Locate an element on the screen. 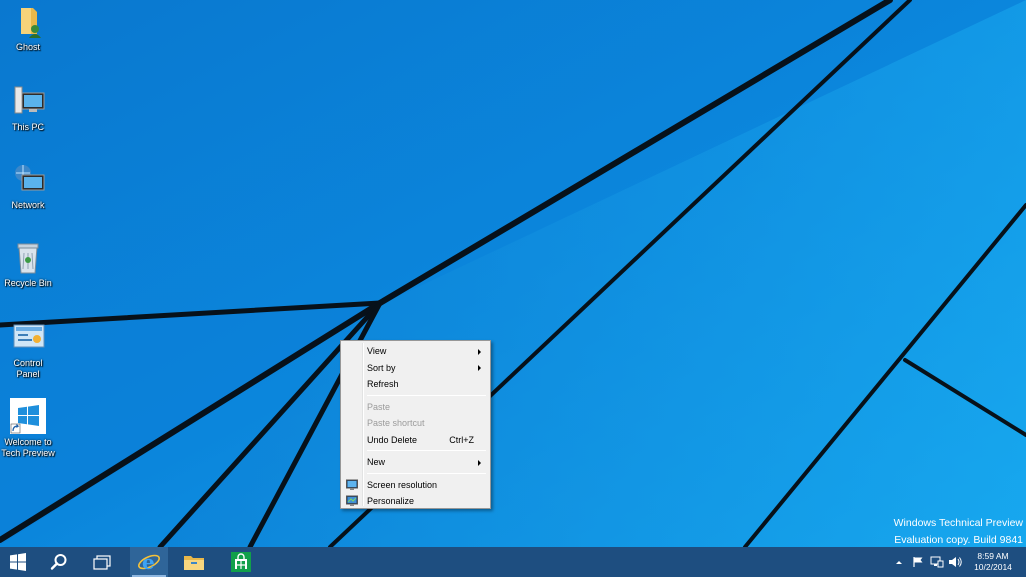 The width and height of the screenshot is (1026, 577). desktop-icon-recycle-bin: Recycle Bin is located at coordinates (28, 265).